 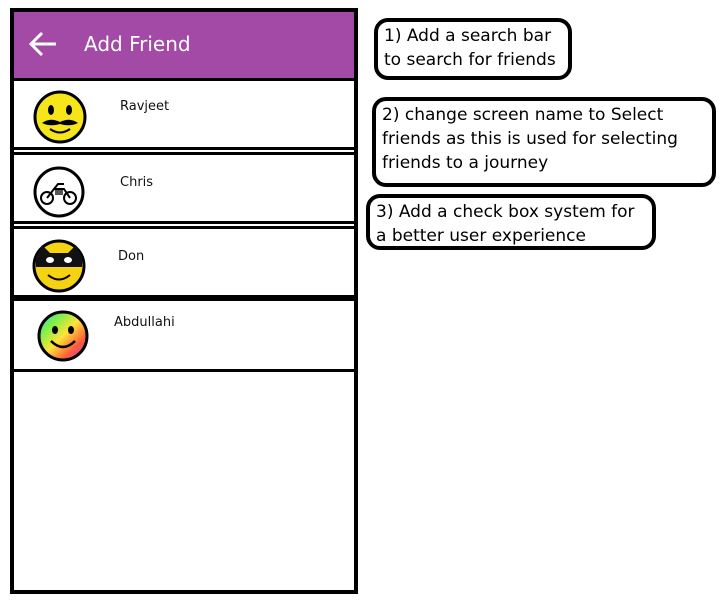 What do you see at coordinates (184, 262) in the screenshot?
I see `friend-item-don: Don` at bounding box center [184, 262].